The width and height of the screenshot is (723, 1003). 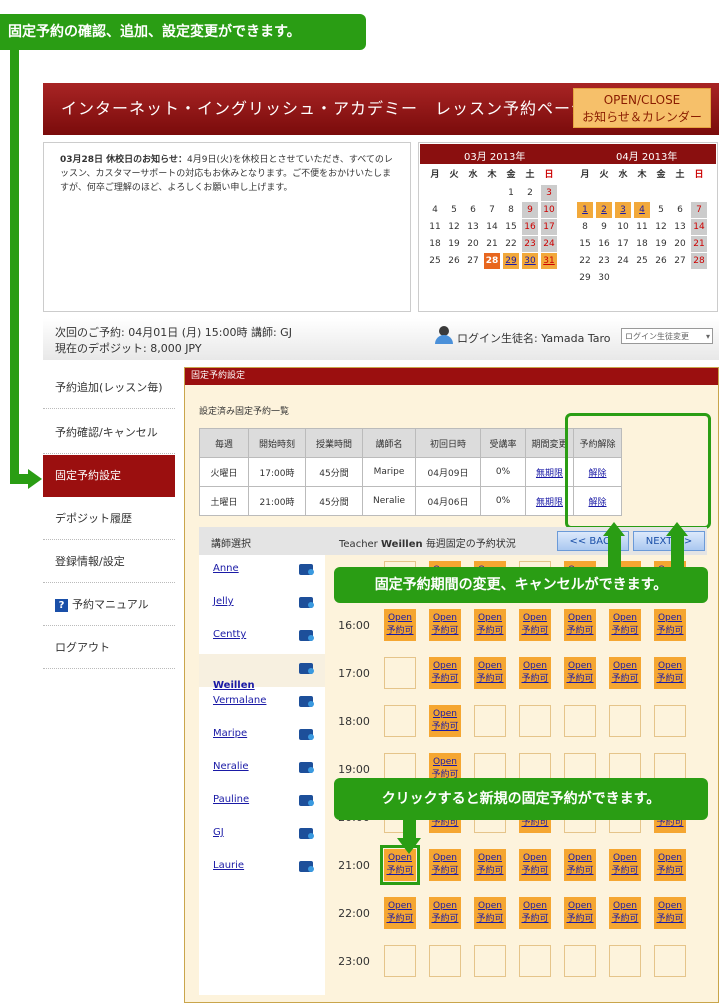 I want to click on teacher-name-link: Anne, so click(x=226, y=568).